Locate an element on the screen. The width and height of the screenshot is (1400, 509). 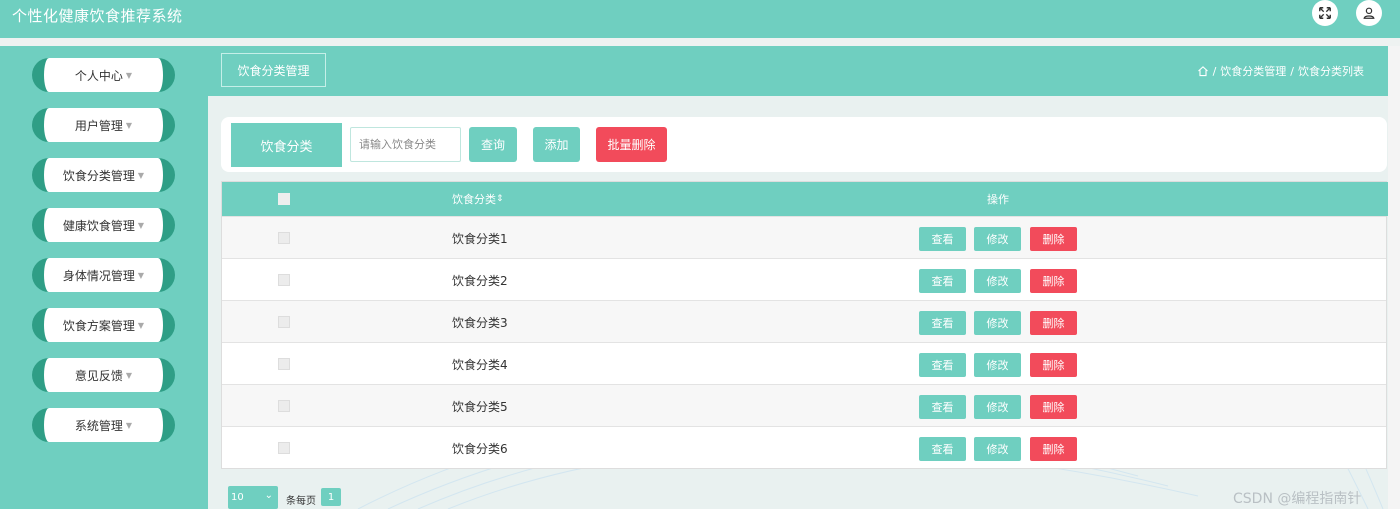
table-row: 饮食分类5 查看 修改 删除 is located at coordinates (804, 405).